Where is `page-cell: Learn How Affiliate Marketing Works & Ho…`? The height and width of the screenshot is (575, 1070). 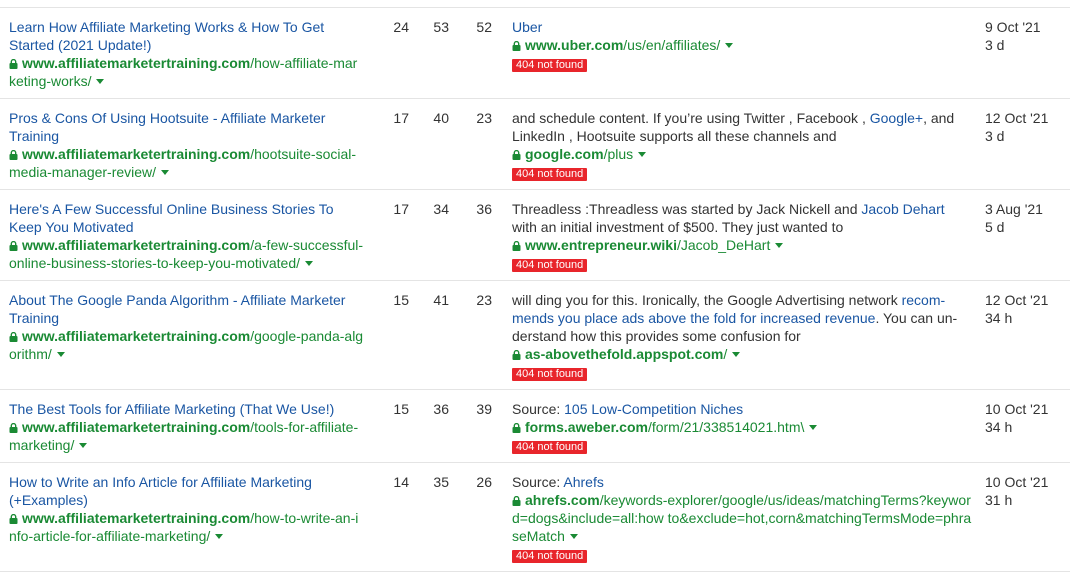 page-cell: Learn How Affiliate Marketing Works & Ho… is located at coordinates (186, 54).